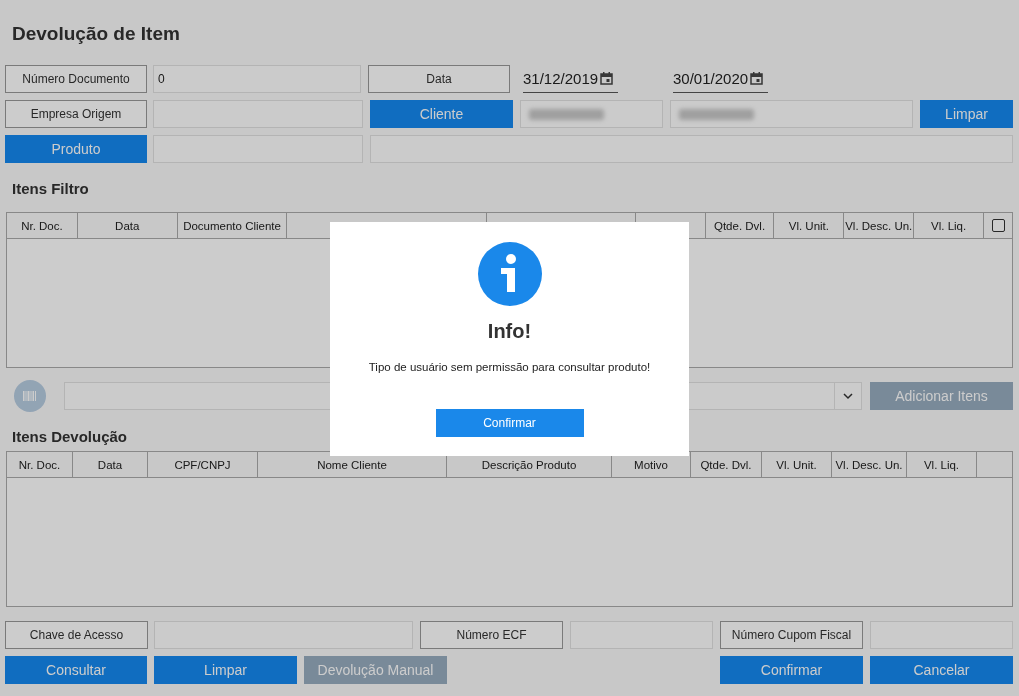  What do you see at coordinates (998, 225) in the screenshot?
I see `select-all-checkbox` at bounding box center [998, 225].